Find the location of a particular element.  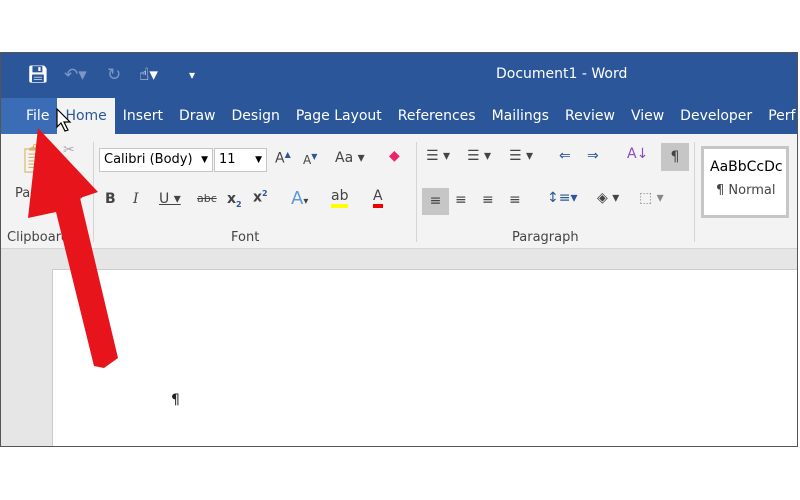

mouse-cursor-icon is located at coordinates (64, 120).